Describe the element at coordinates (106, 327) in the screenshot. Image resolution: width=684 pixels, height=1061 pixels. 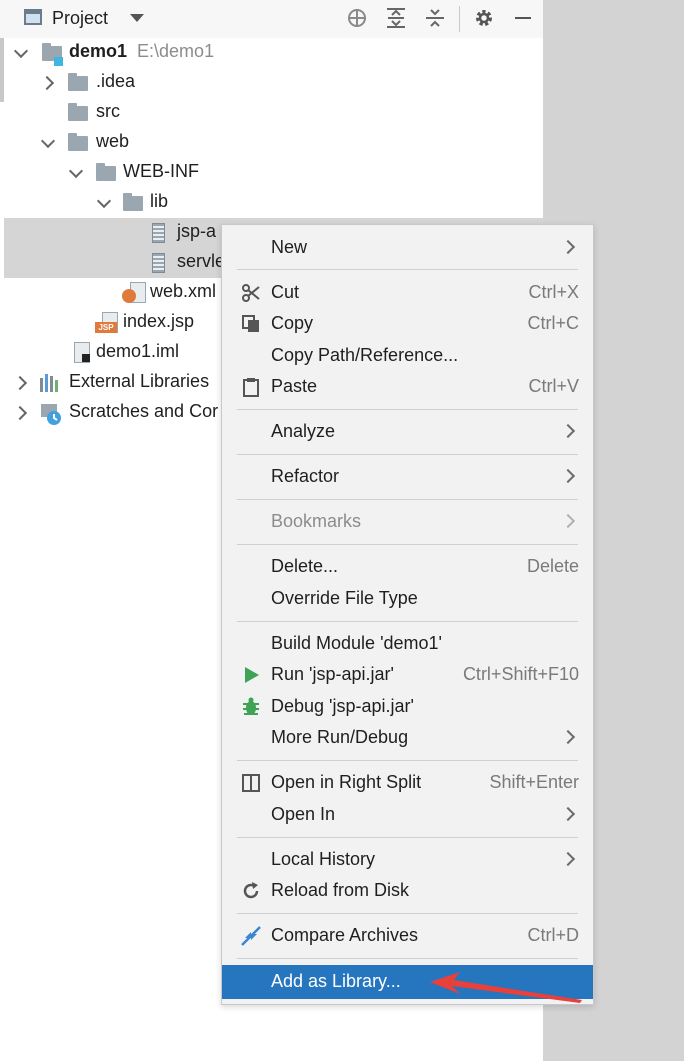
I see `jsp-badge-icon: JSP` at that location.